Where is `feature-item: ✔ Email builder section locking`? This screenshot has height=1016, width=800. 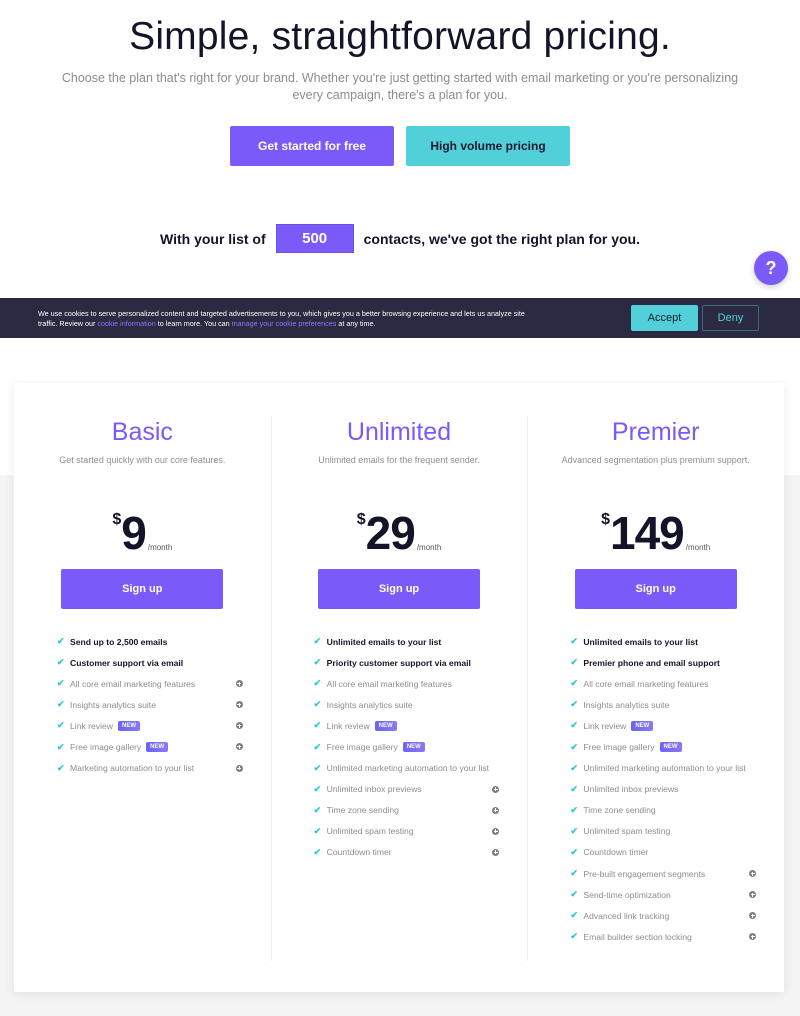 feature-item: ✔ Email builder section locking is located at coordinates (668, 936).